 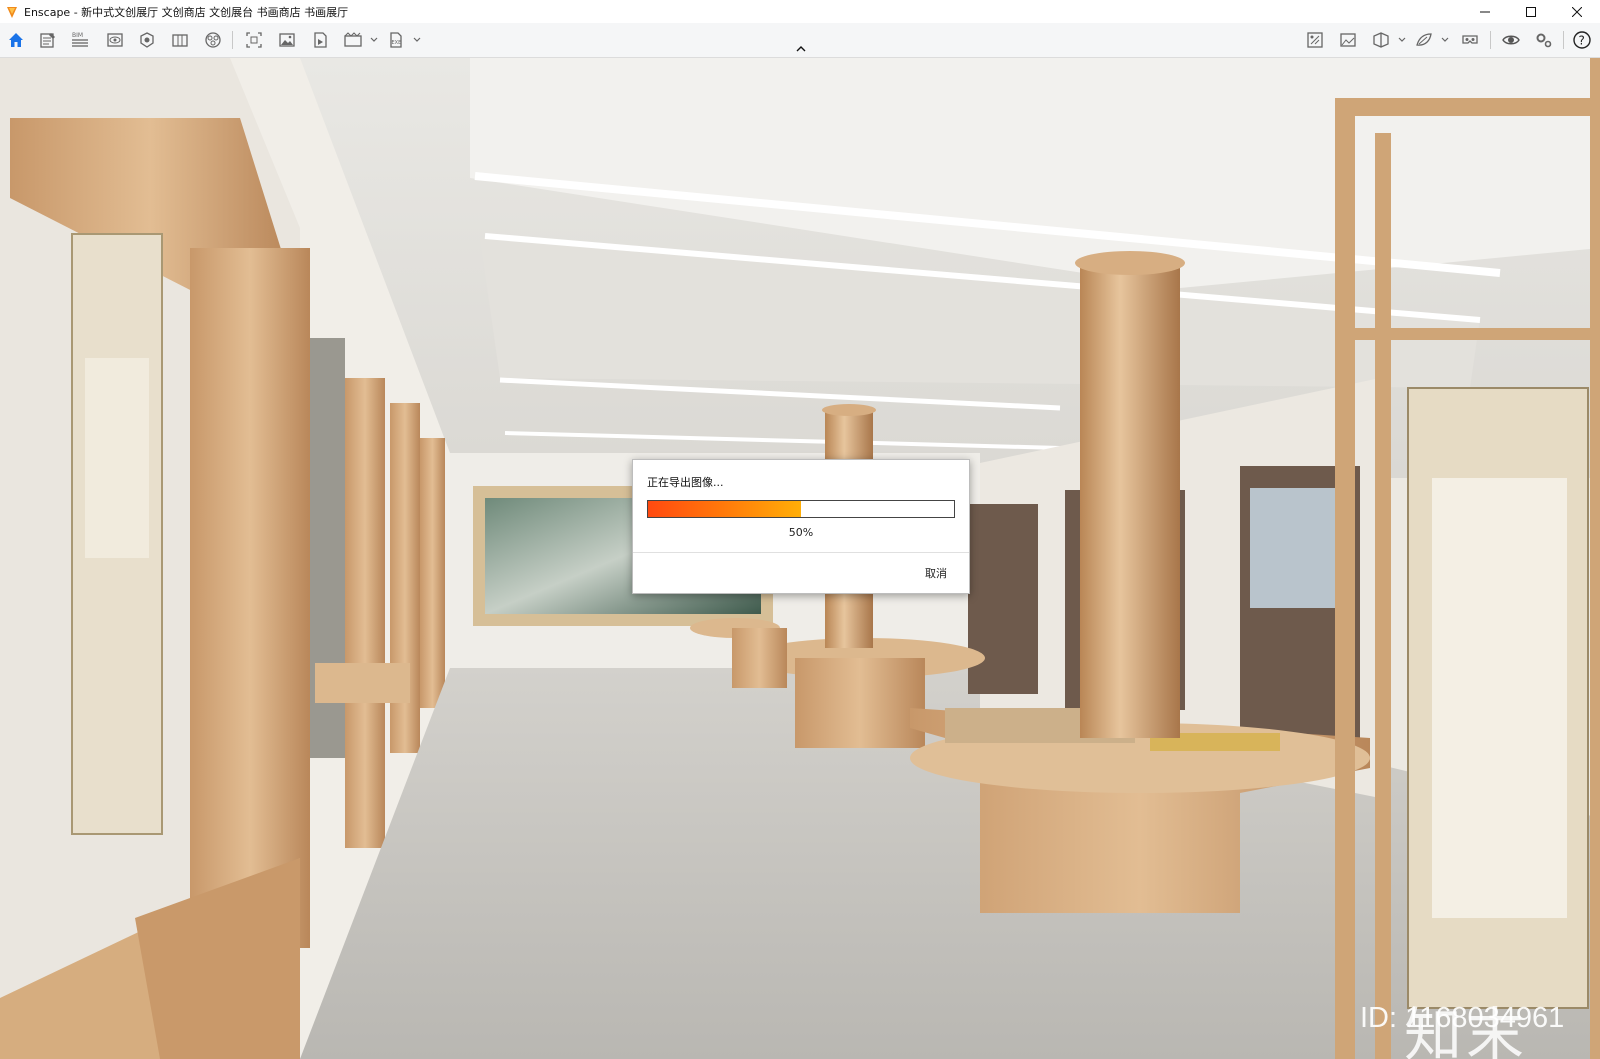 I want to click on material-editor-icon, so click(x=1424, y=40).